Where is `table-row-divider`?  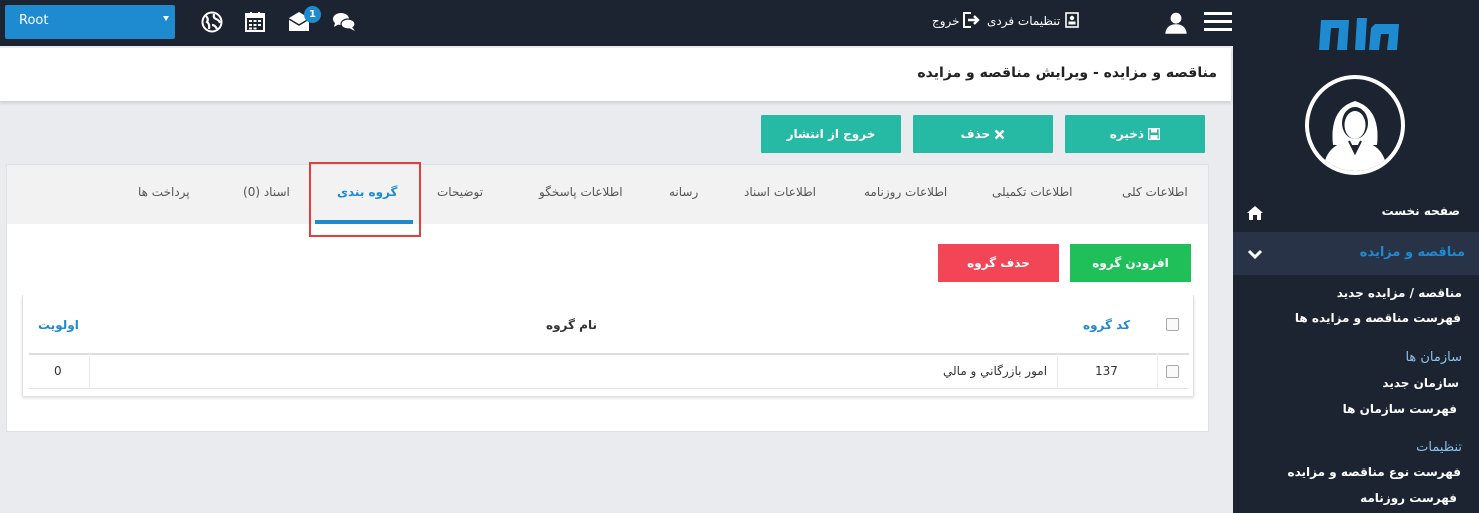
table-row-divider is located at coordinates (609, 388).